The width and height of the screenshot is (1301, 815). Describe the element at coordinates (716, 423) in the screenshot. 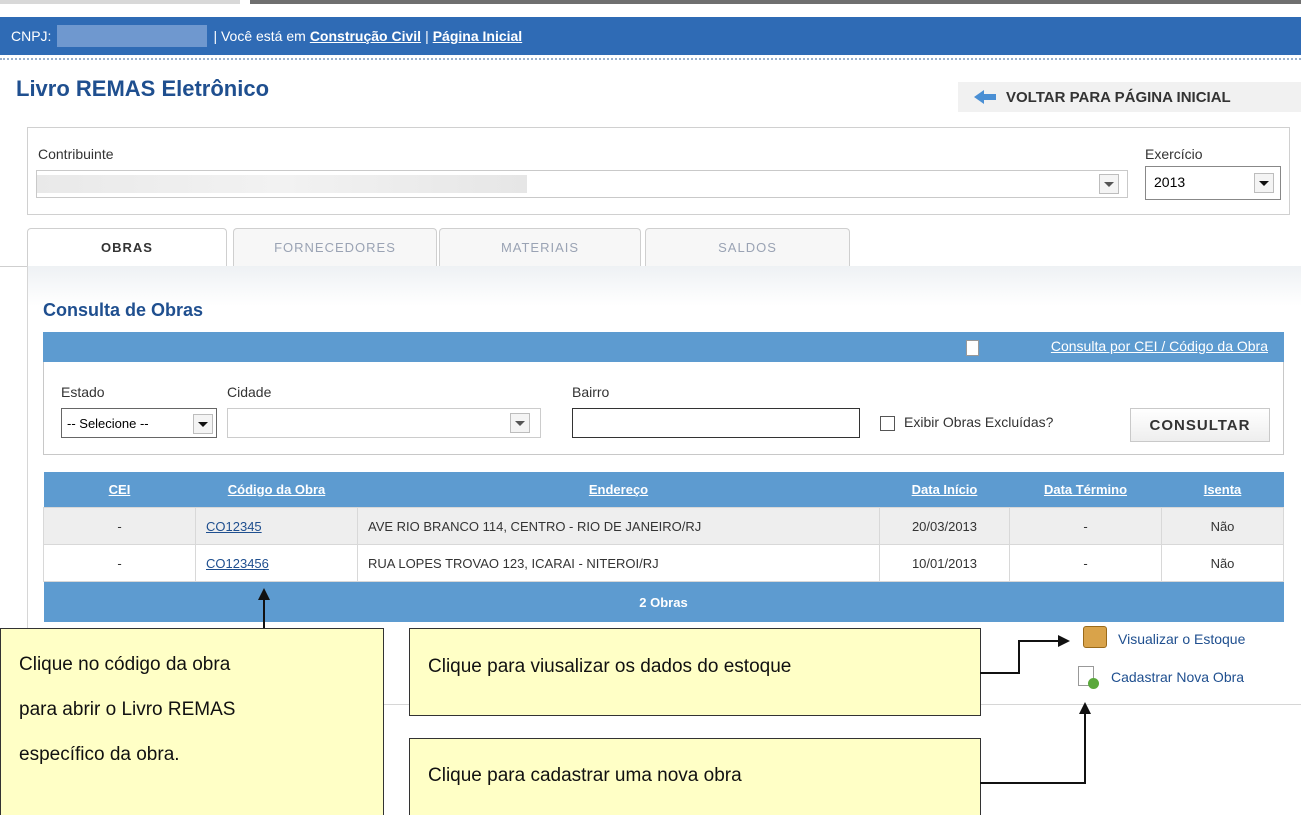

I see `bairro-input` at that location.